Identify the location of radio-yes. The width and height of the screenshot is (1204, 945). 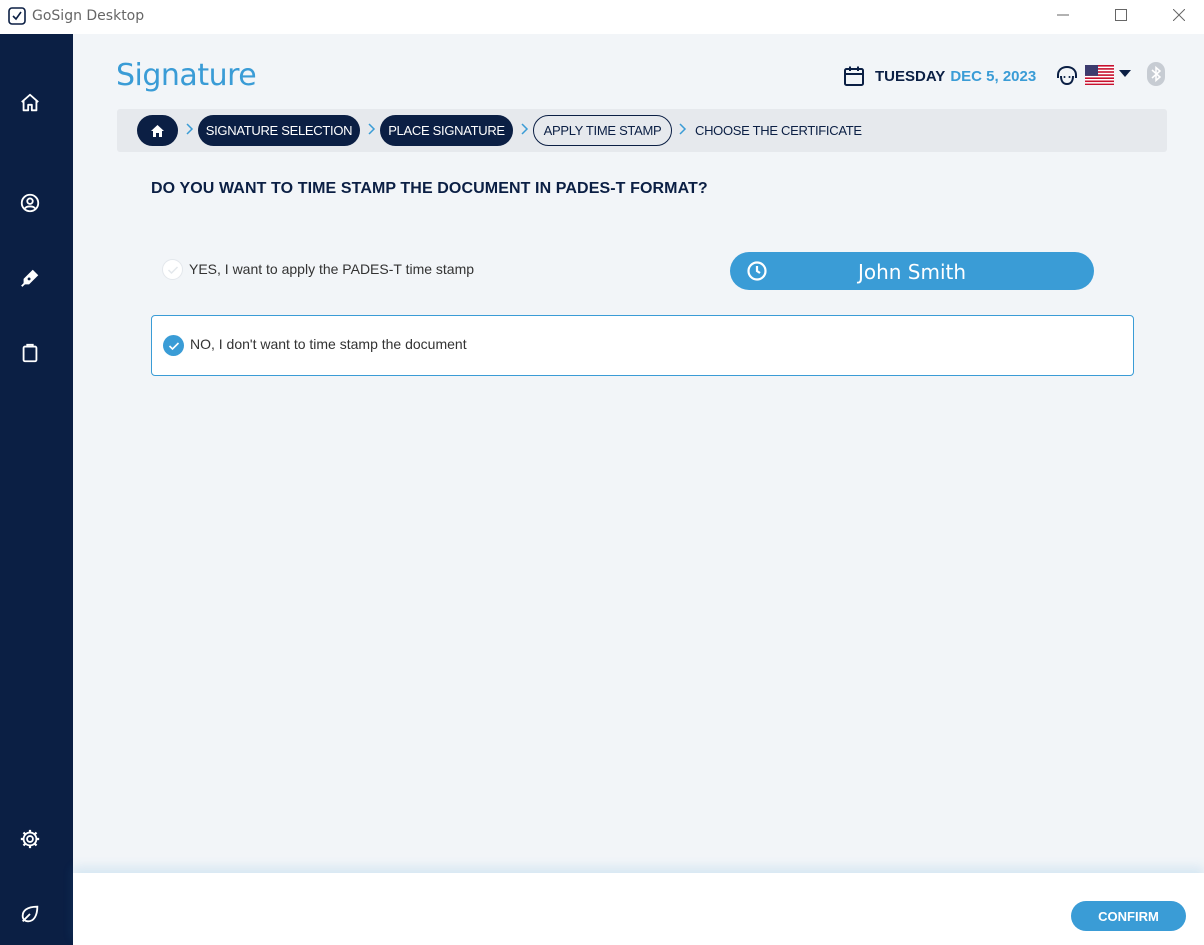
(172, 269).